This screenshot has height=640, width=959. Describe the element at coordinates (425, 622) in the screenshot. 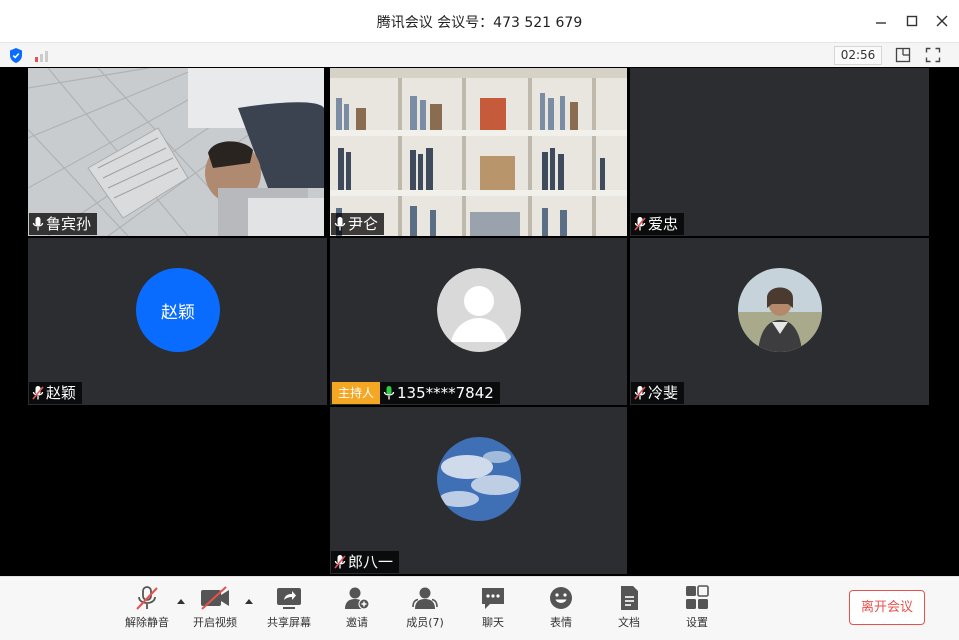

I see `members-label: 成员(7)` at that location.